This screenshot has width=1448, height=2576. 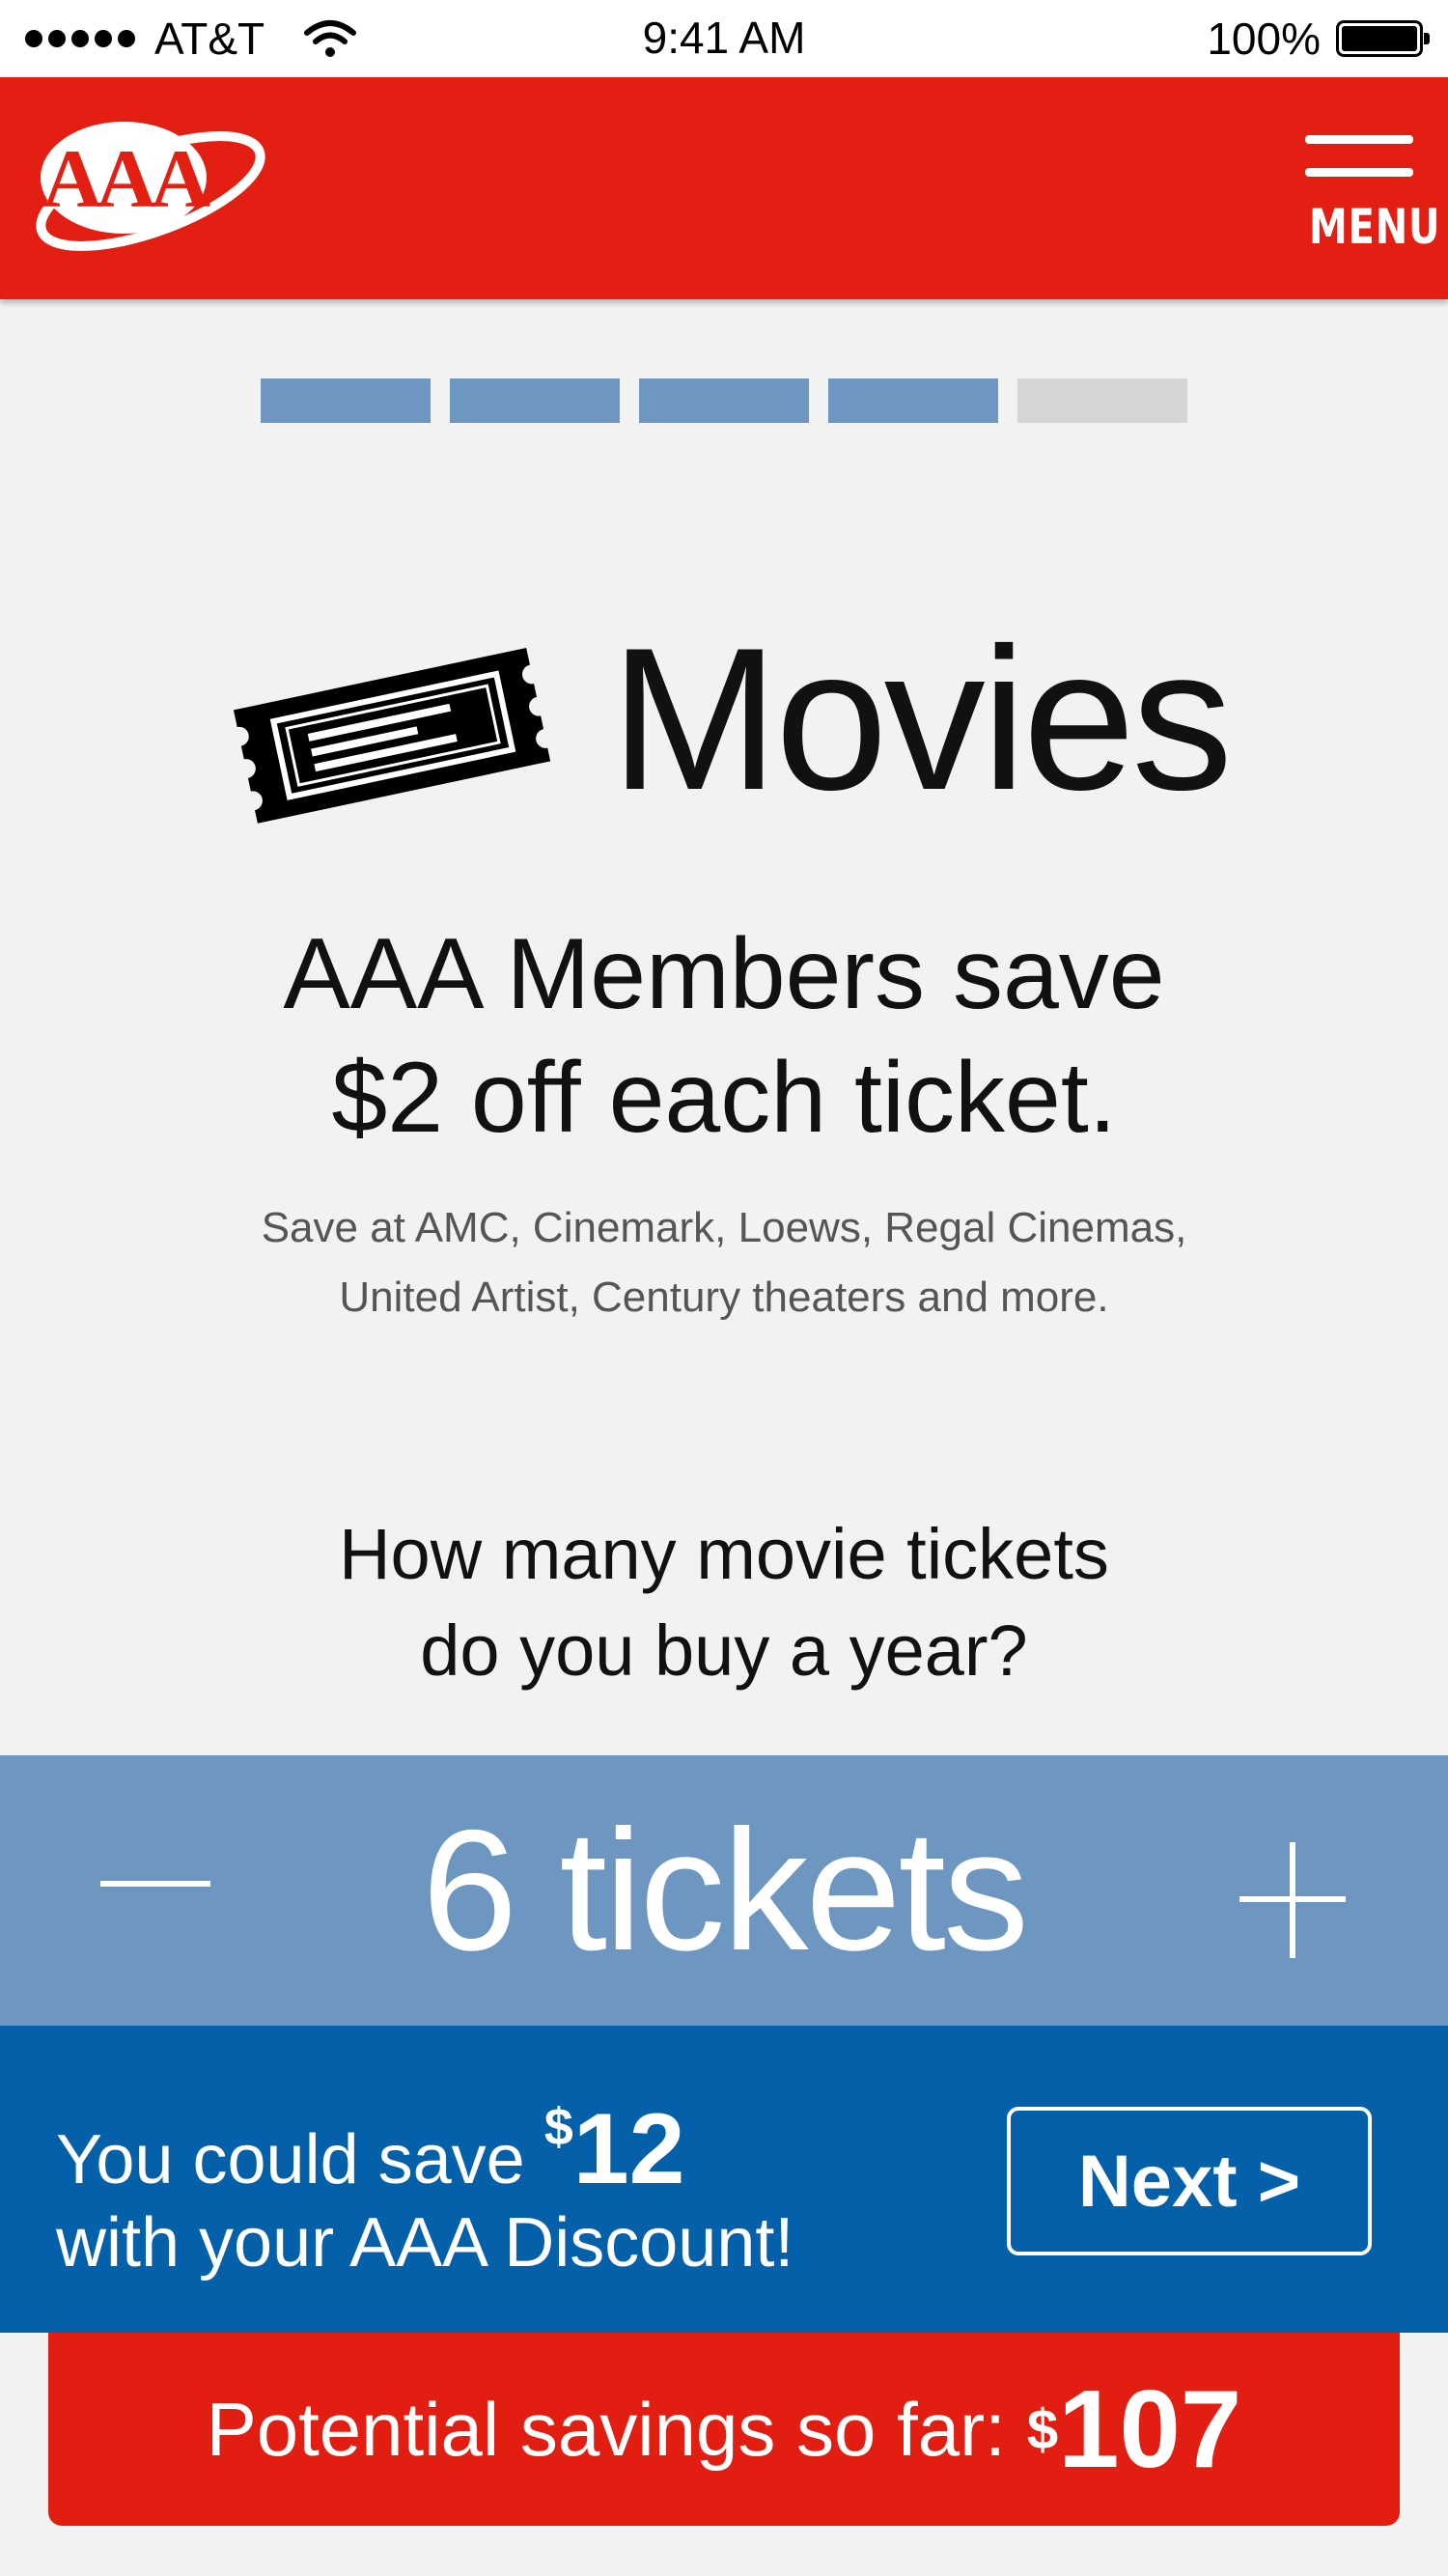 I want to click on status-right: 100%, so click(x=1319, y=39).